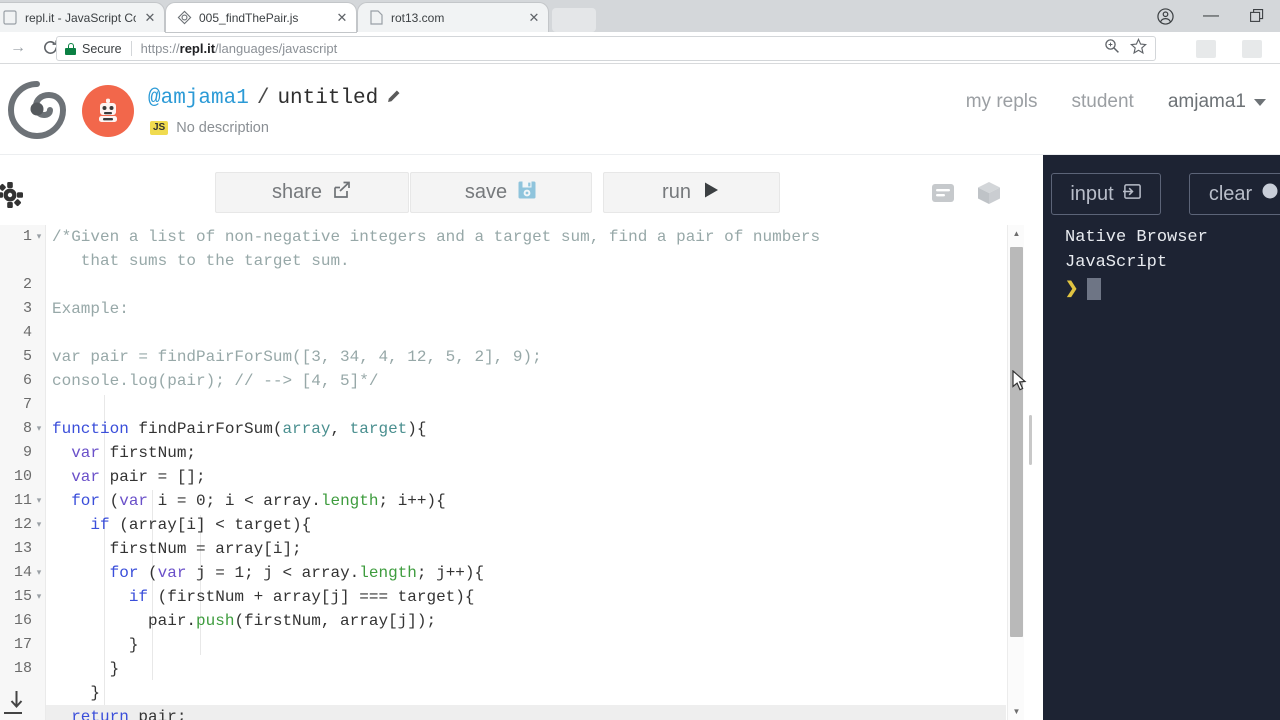 The width and height of the screenshot is (1280, 720). I want to click on document-lines-icon, so click(943, 193).